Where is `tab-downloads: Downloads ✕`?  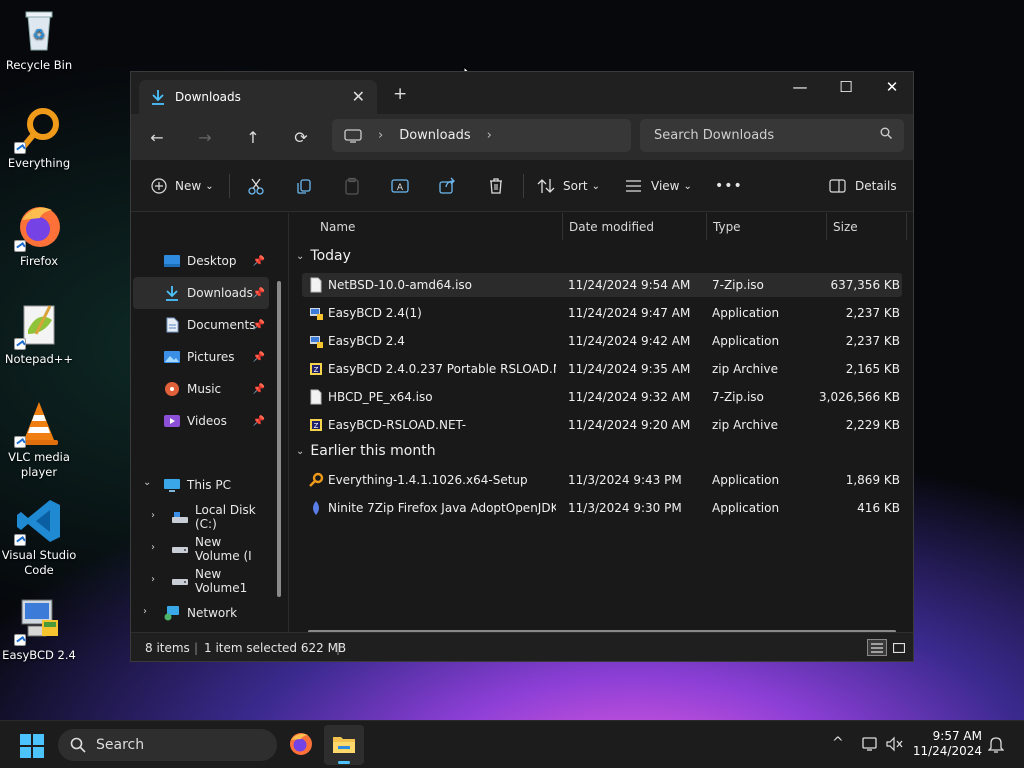 tab-downloads: Downloads ✕ is located at coordinates (258, 97).